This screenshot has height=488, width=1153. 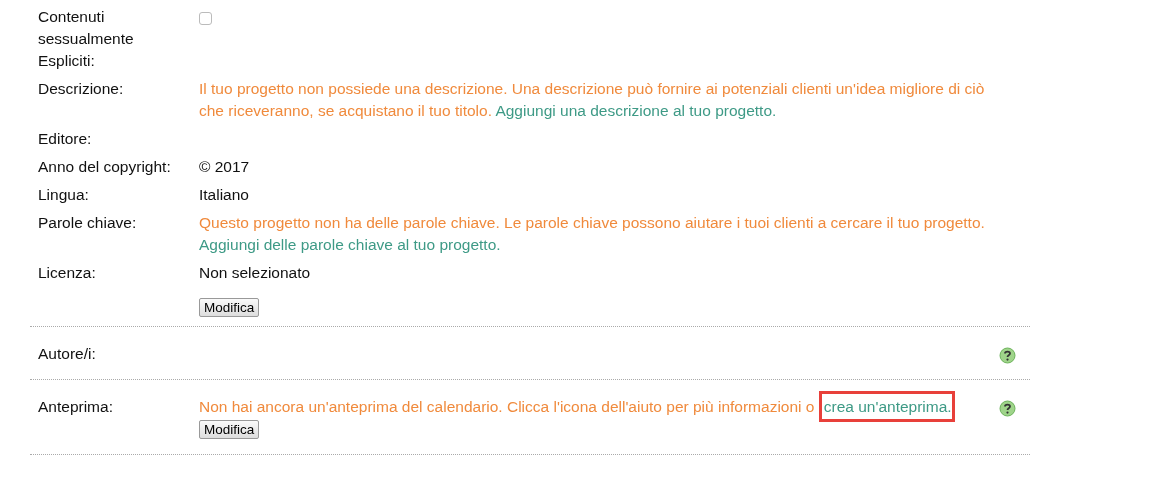 What do you see at coordinates (76, 407) in the screenshot?
I see `field-label: Anteprima:` at bounding box center [76, 407].